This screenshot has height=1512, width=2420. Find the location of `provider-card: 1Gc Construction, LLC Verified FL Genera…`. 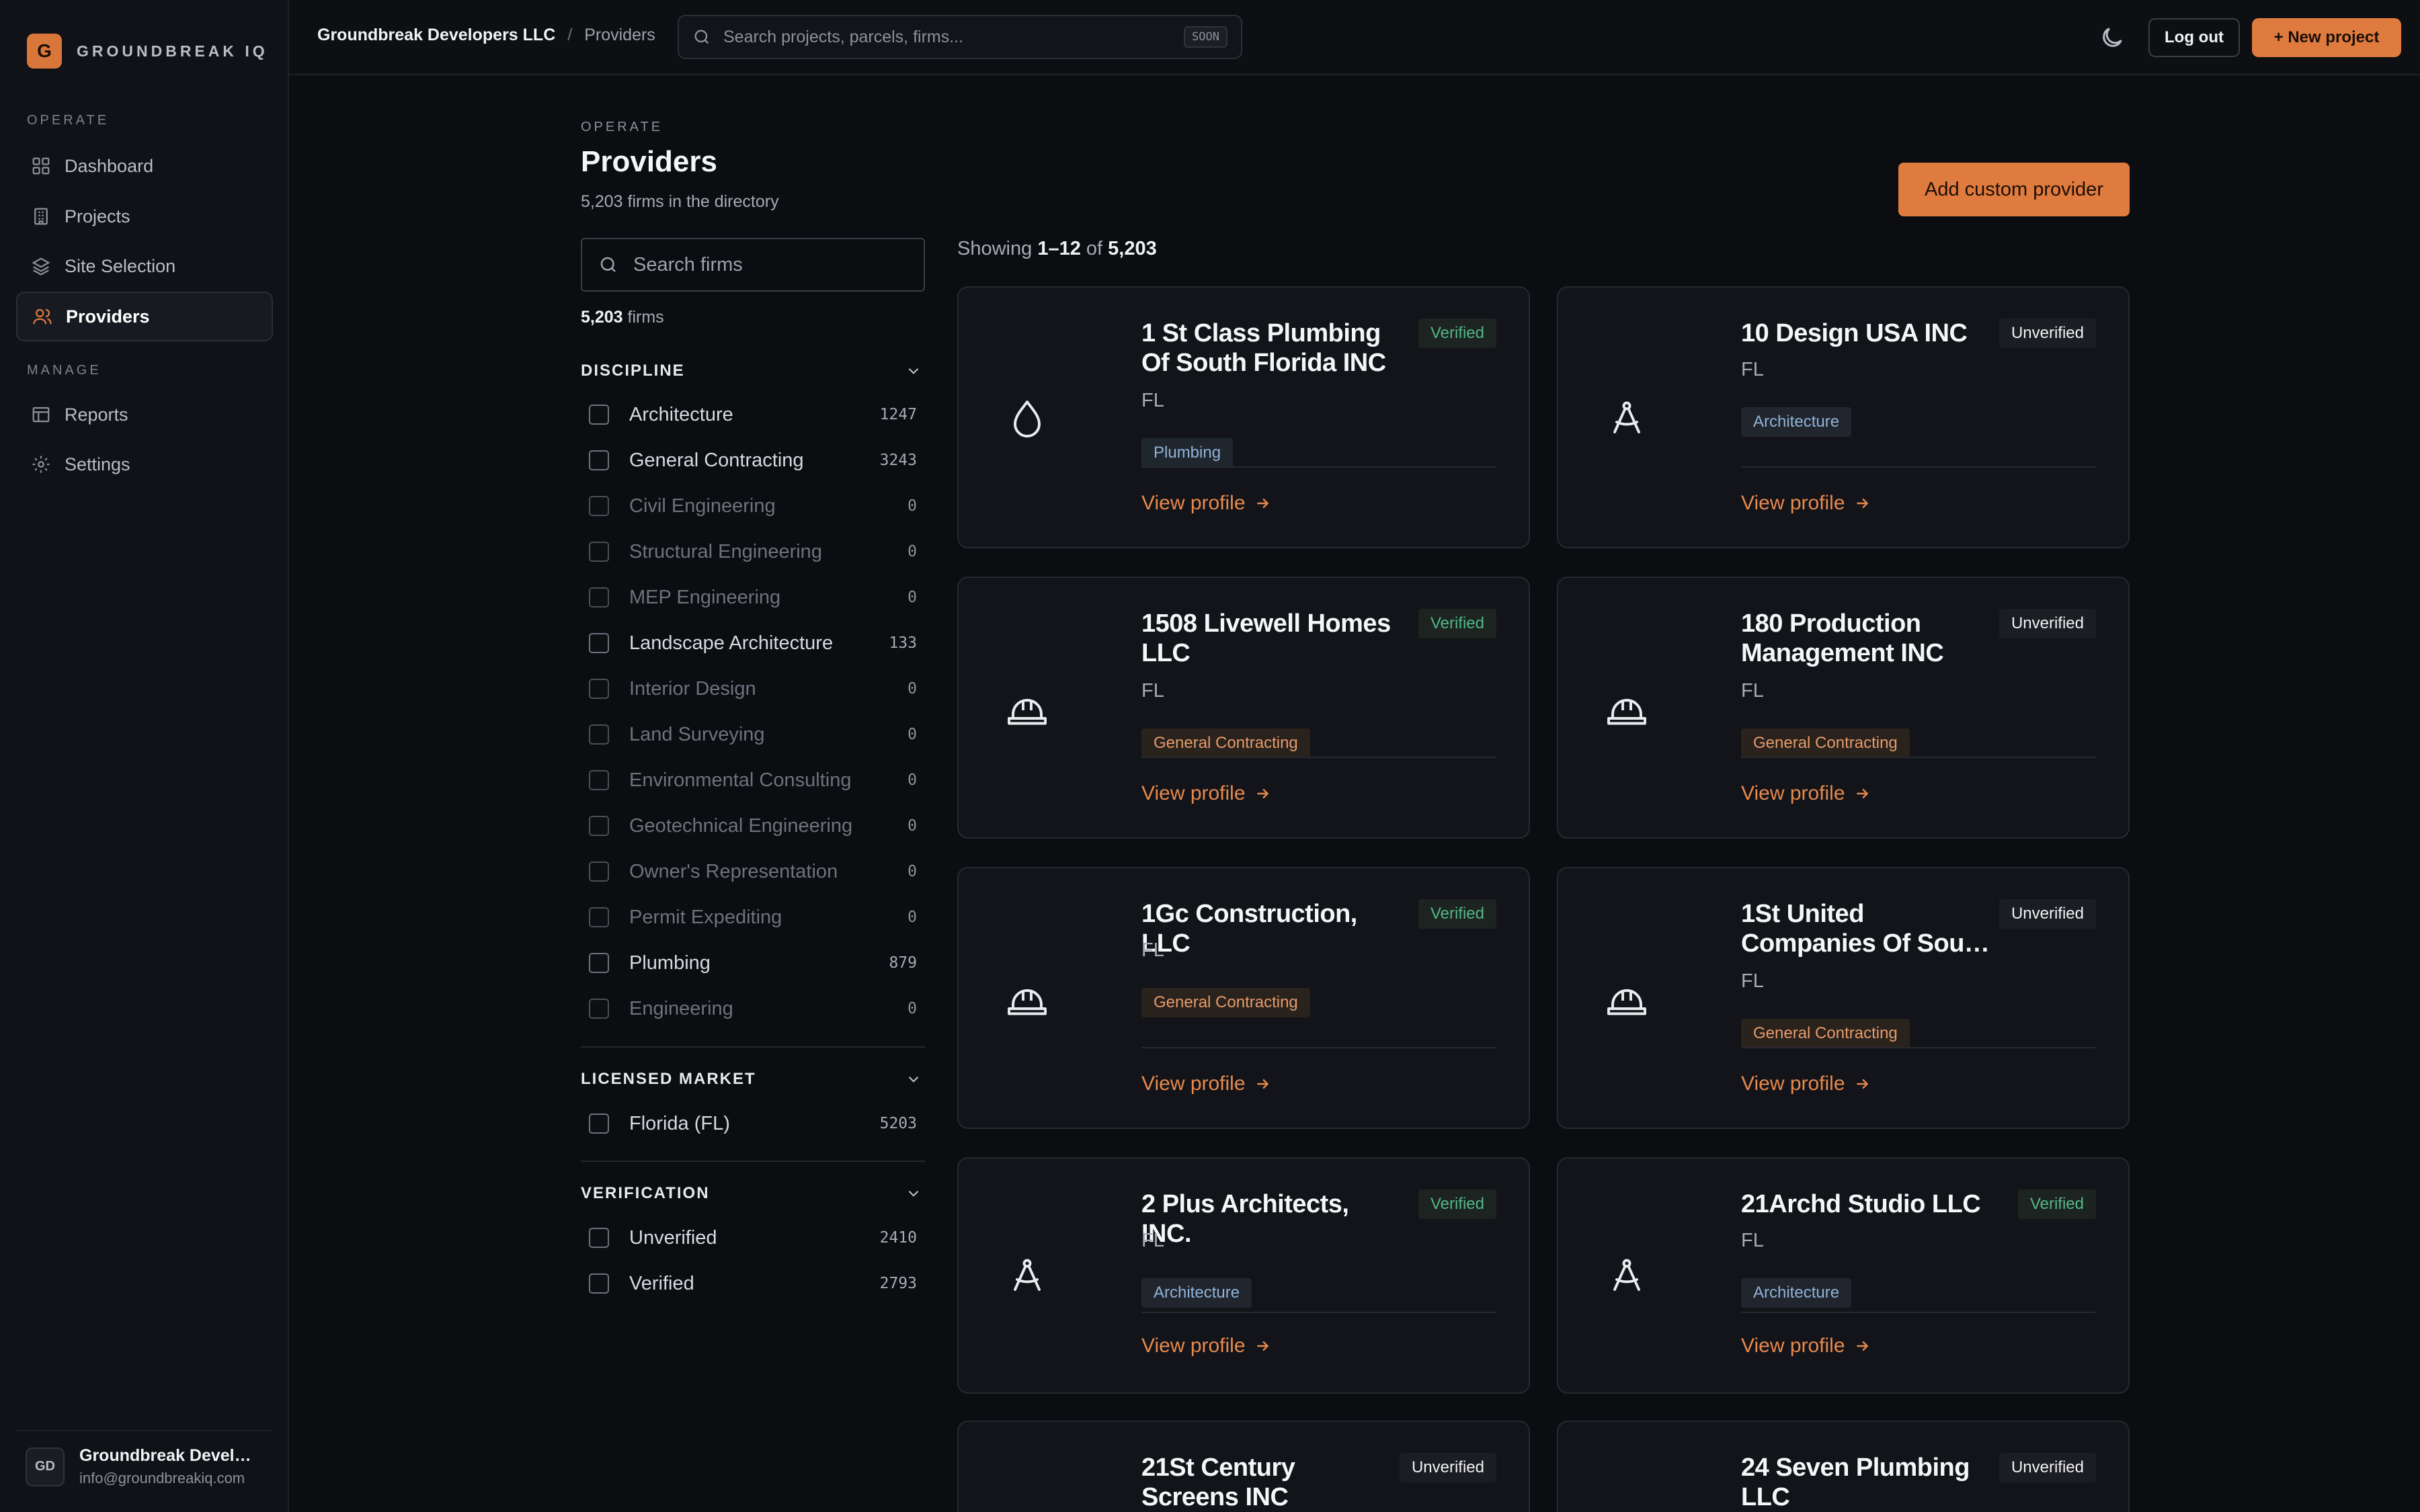

provider-card: 1Gc Construction, LLC Verified FL Genera… is located at coordinates (1244, 998).